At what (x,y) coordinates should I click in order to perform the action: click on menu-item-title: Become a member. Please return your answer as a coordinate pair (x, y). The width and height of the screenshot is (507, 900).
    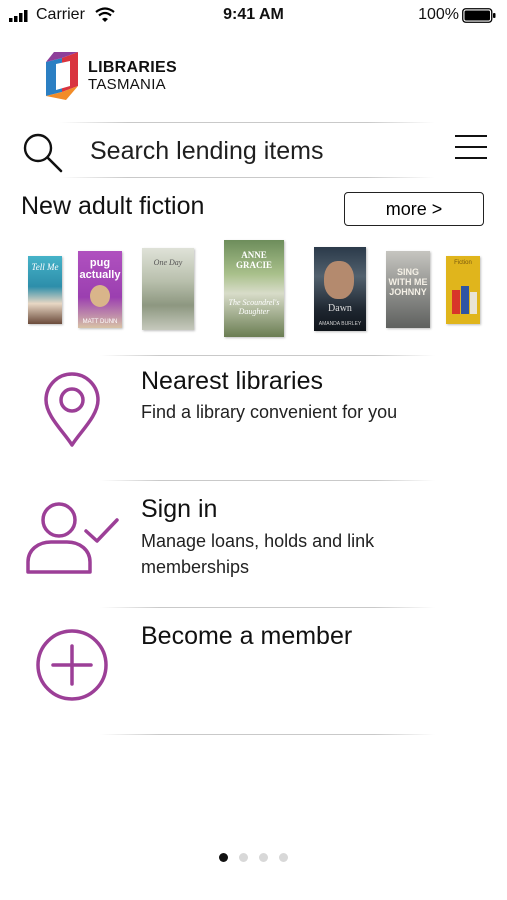
    Looking at the image, I should click on (247, 636).